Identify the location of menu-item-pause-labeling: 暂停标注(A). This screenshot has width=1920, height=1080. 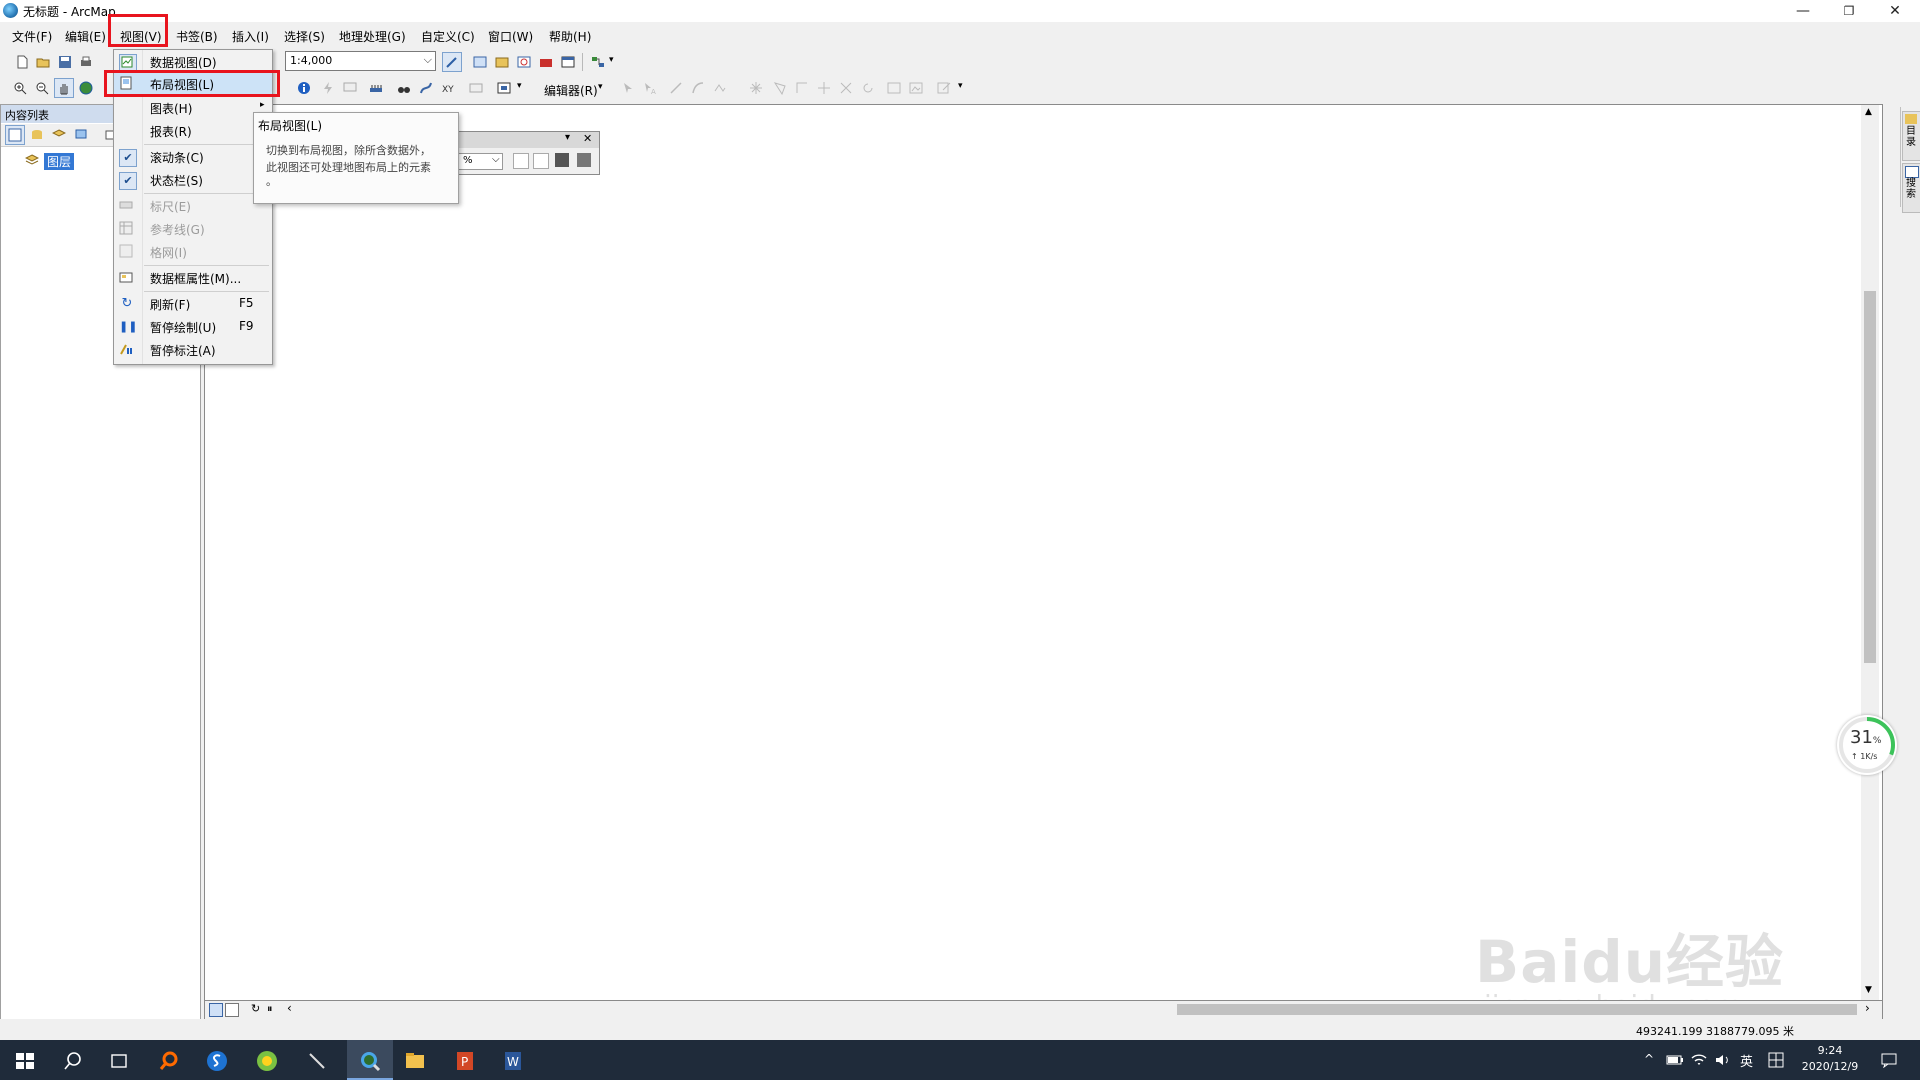
(193, 350).